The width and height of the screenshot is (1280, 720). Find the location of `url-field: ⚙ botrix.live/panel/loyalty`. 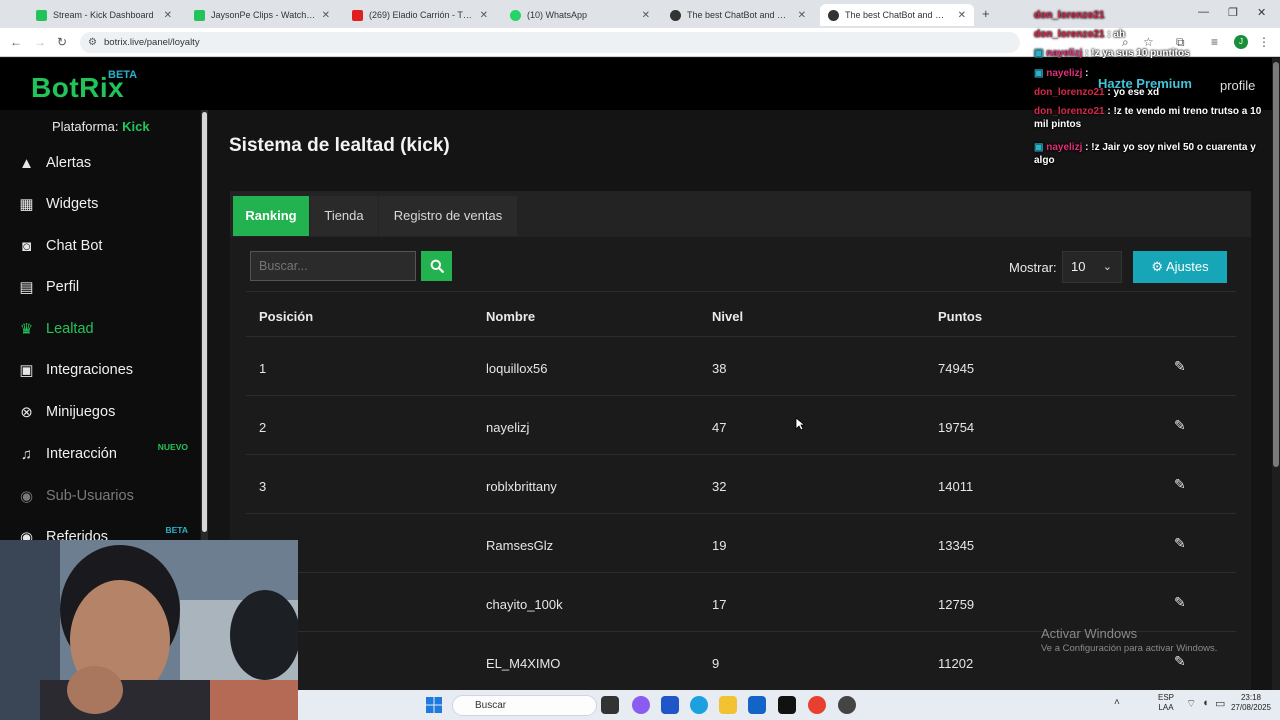

url-field: ⚙ botrix.live/panel/loyalty is located at coordinates (550, 42).